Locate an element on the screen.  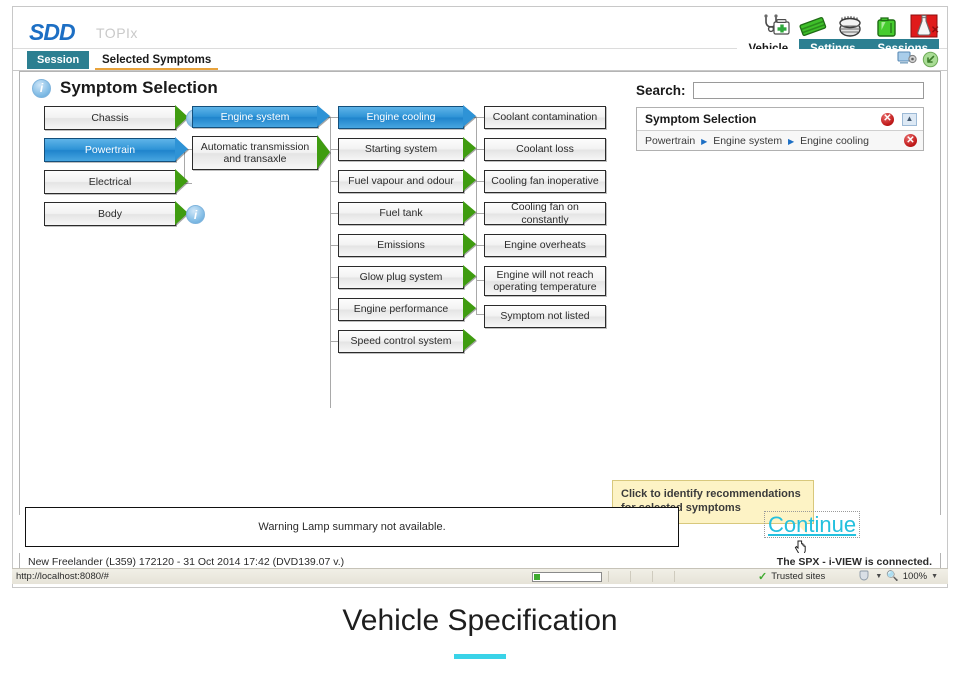
node-label: Engine cooling is located at coordinates (401, 117).